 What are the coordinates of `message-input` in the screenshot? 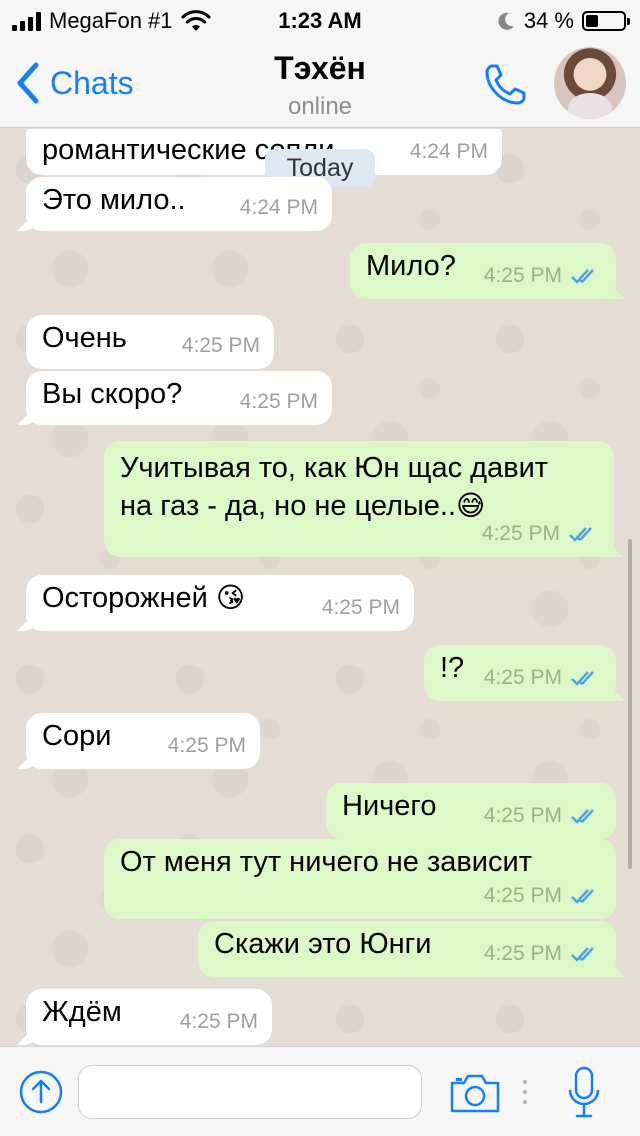 It's located at (250, 1092).